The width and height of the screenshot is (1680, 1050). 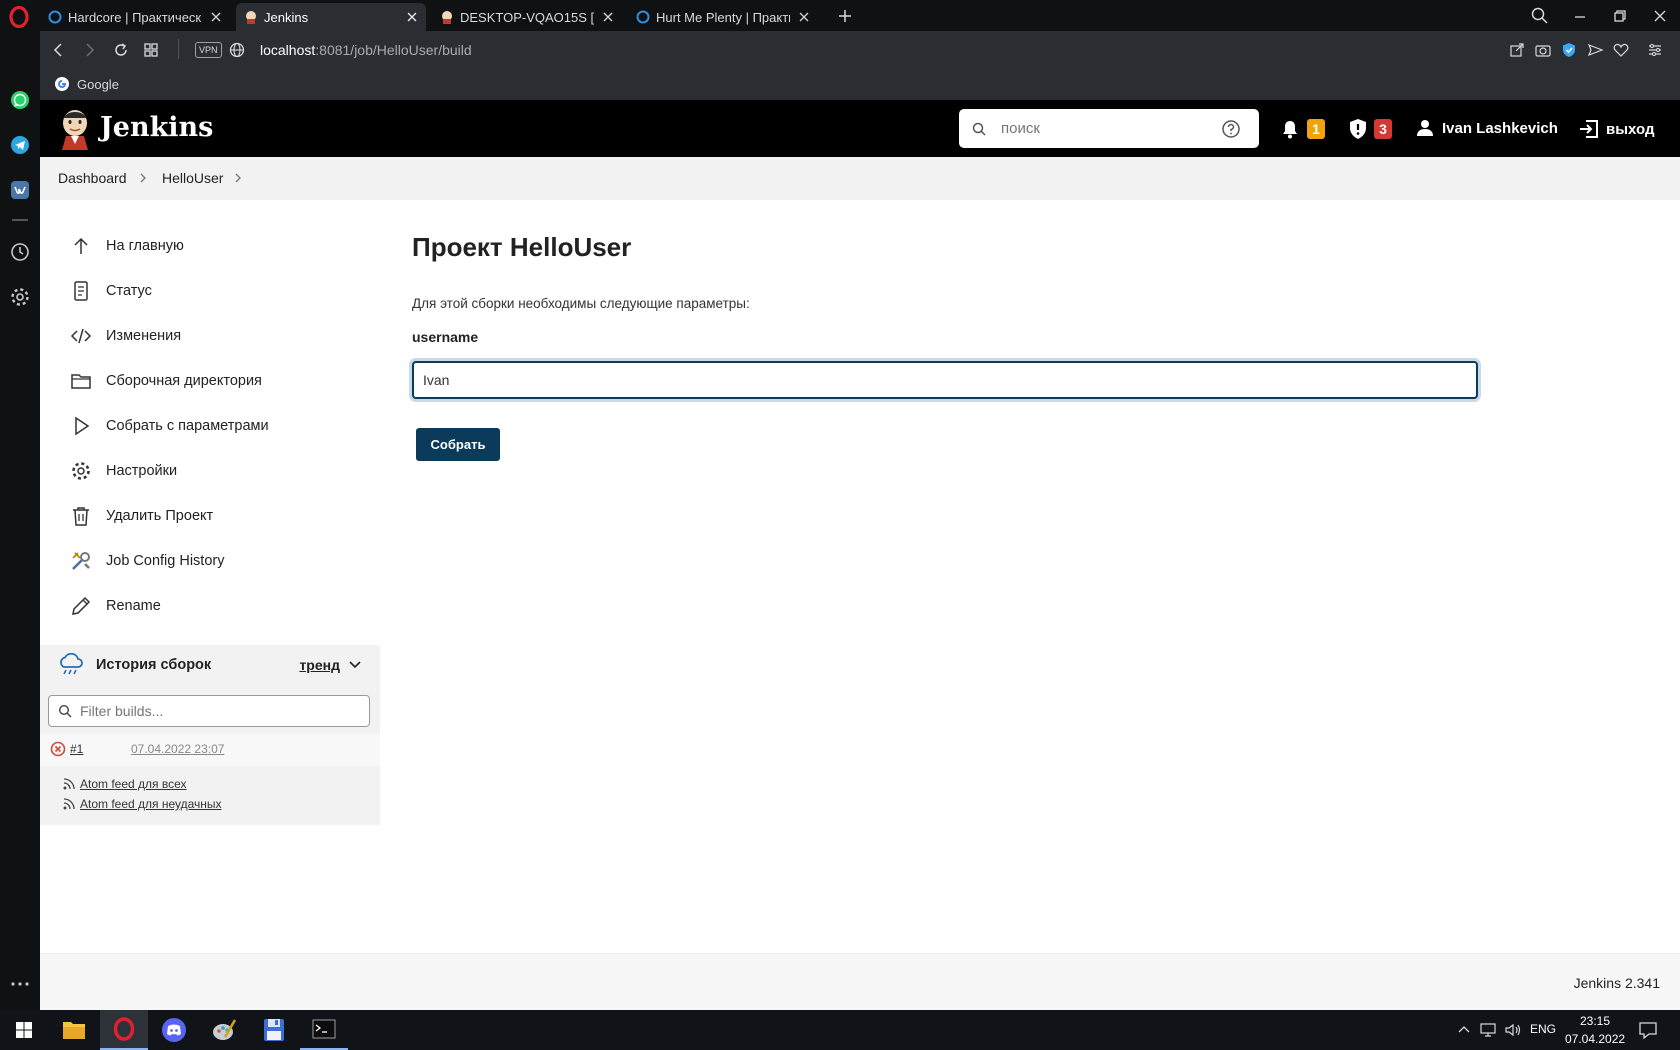 I want to click on whatsapp-icon, so click(x=20, y=100).